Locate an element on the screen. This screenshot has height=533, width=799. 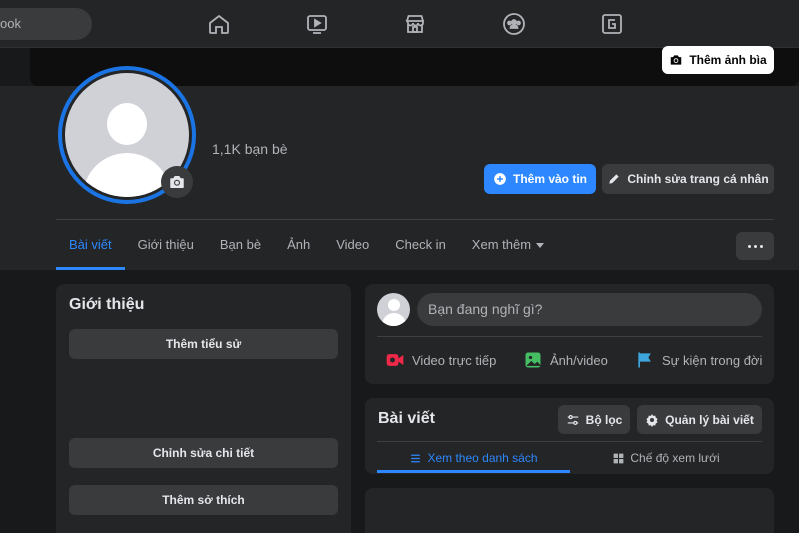
gaming-icon is located at coordinates (612, 24).